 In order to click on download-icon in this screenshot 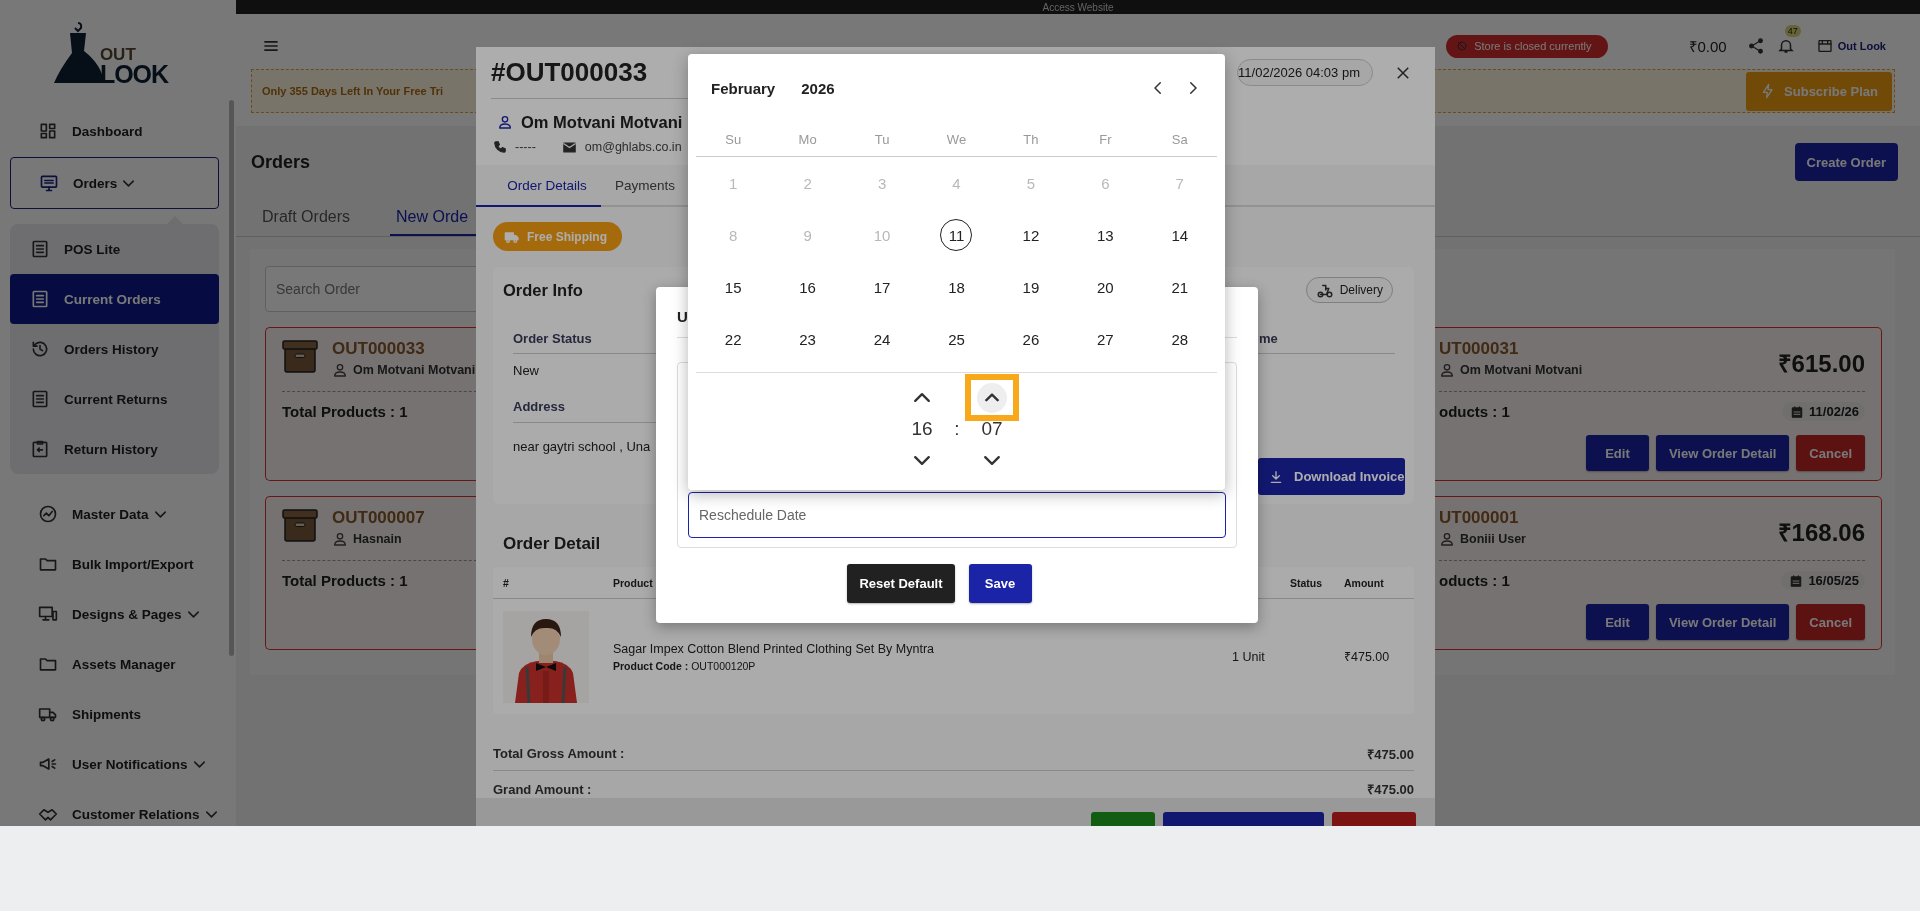, I will do `click(1276, 476)`.